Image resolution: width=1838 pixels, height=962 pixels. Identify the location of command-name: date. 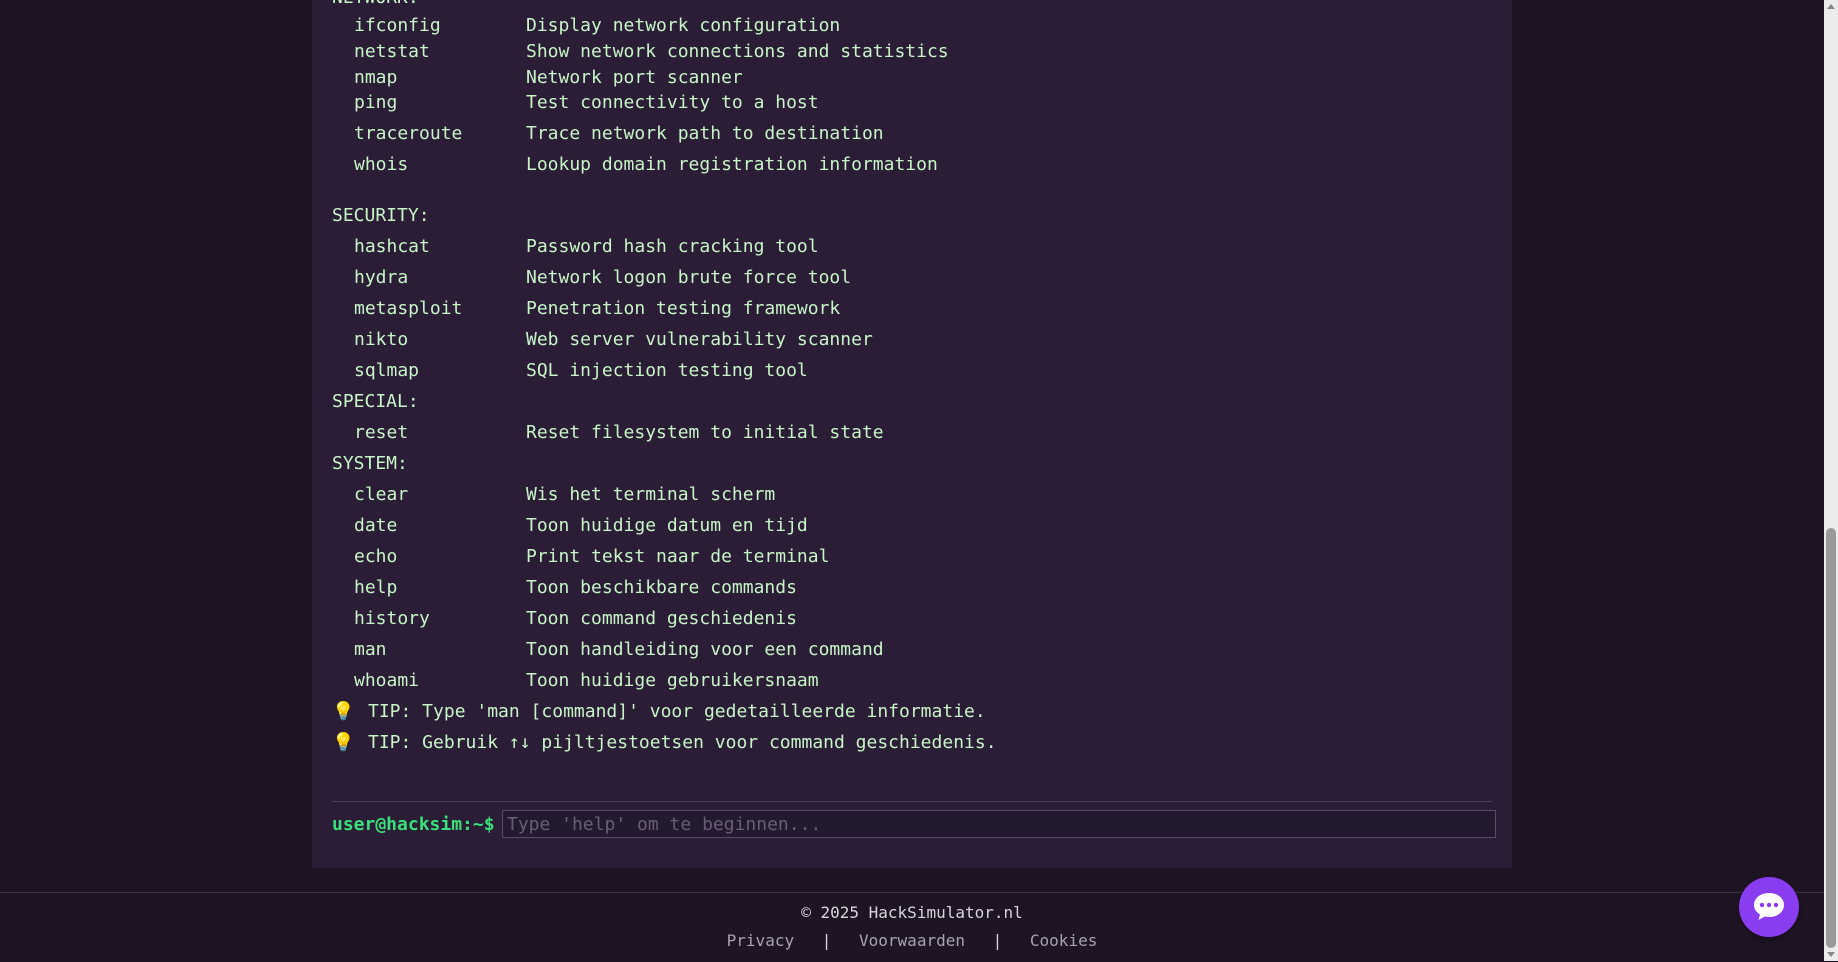
(376, 525).